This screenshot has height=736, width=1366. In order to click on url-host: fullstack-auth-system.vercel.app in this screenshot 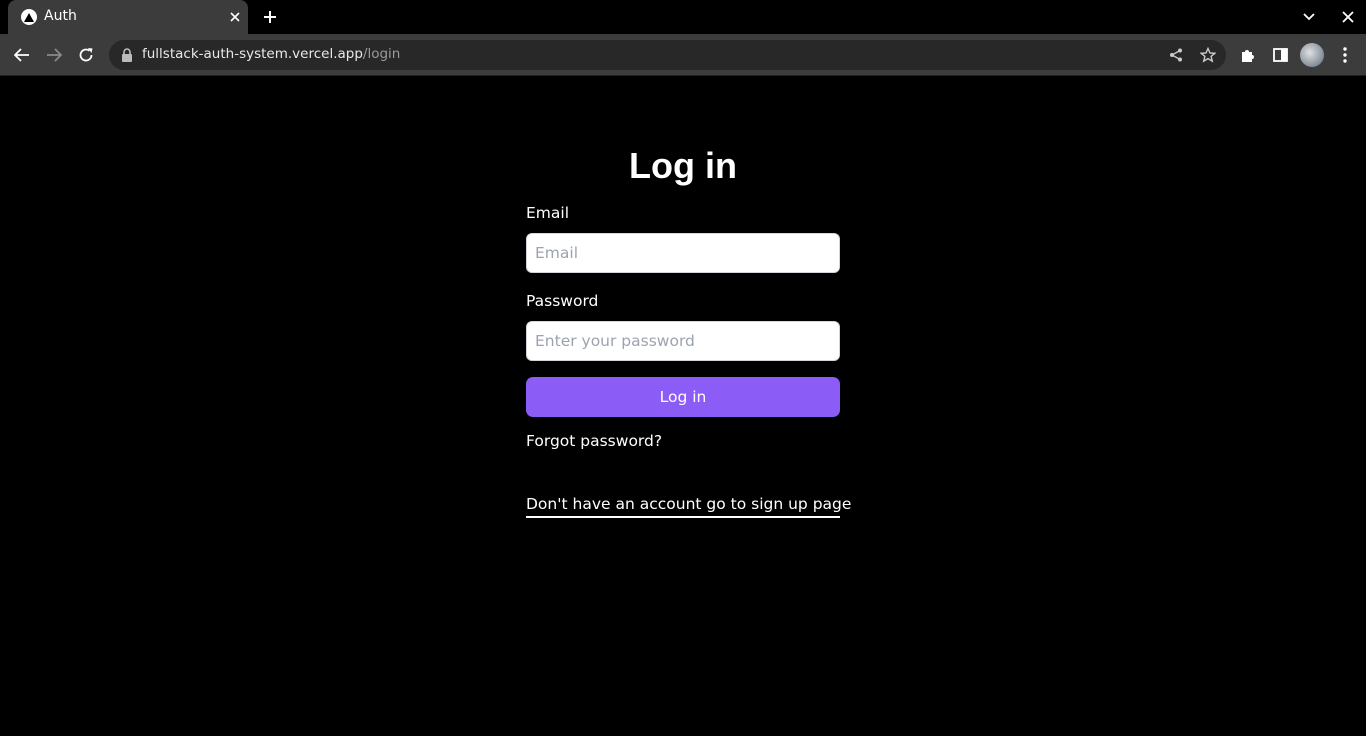, I will do `click(252, 54)`.